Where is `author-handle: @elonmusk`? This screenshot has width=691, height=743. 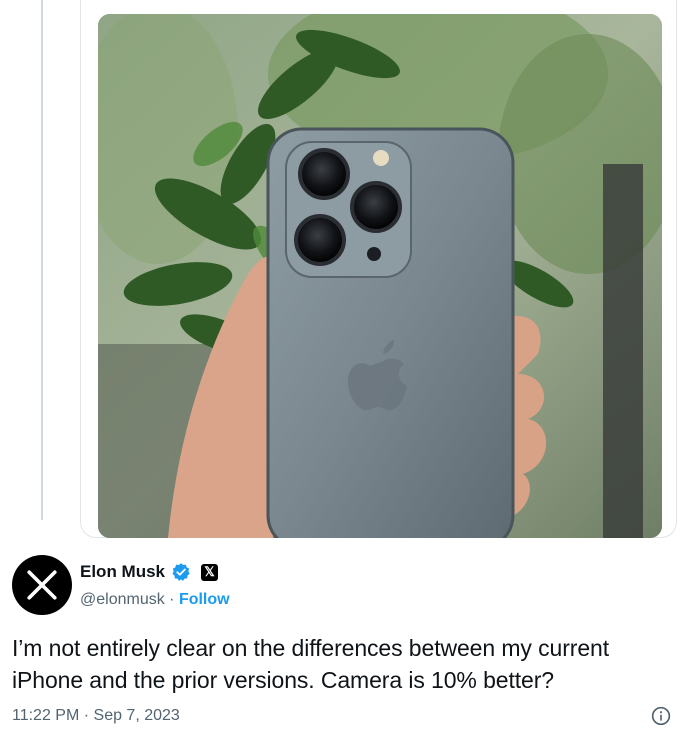 author-handle: @elonmusk is located at coordinates (122, 599).